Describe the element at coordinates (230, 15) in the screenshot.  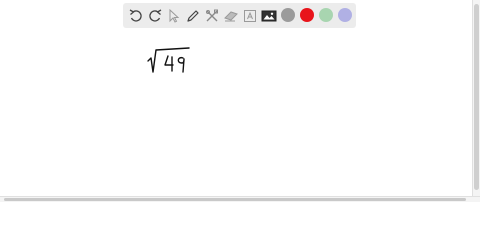
I see `eraser-icon` at that location.